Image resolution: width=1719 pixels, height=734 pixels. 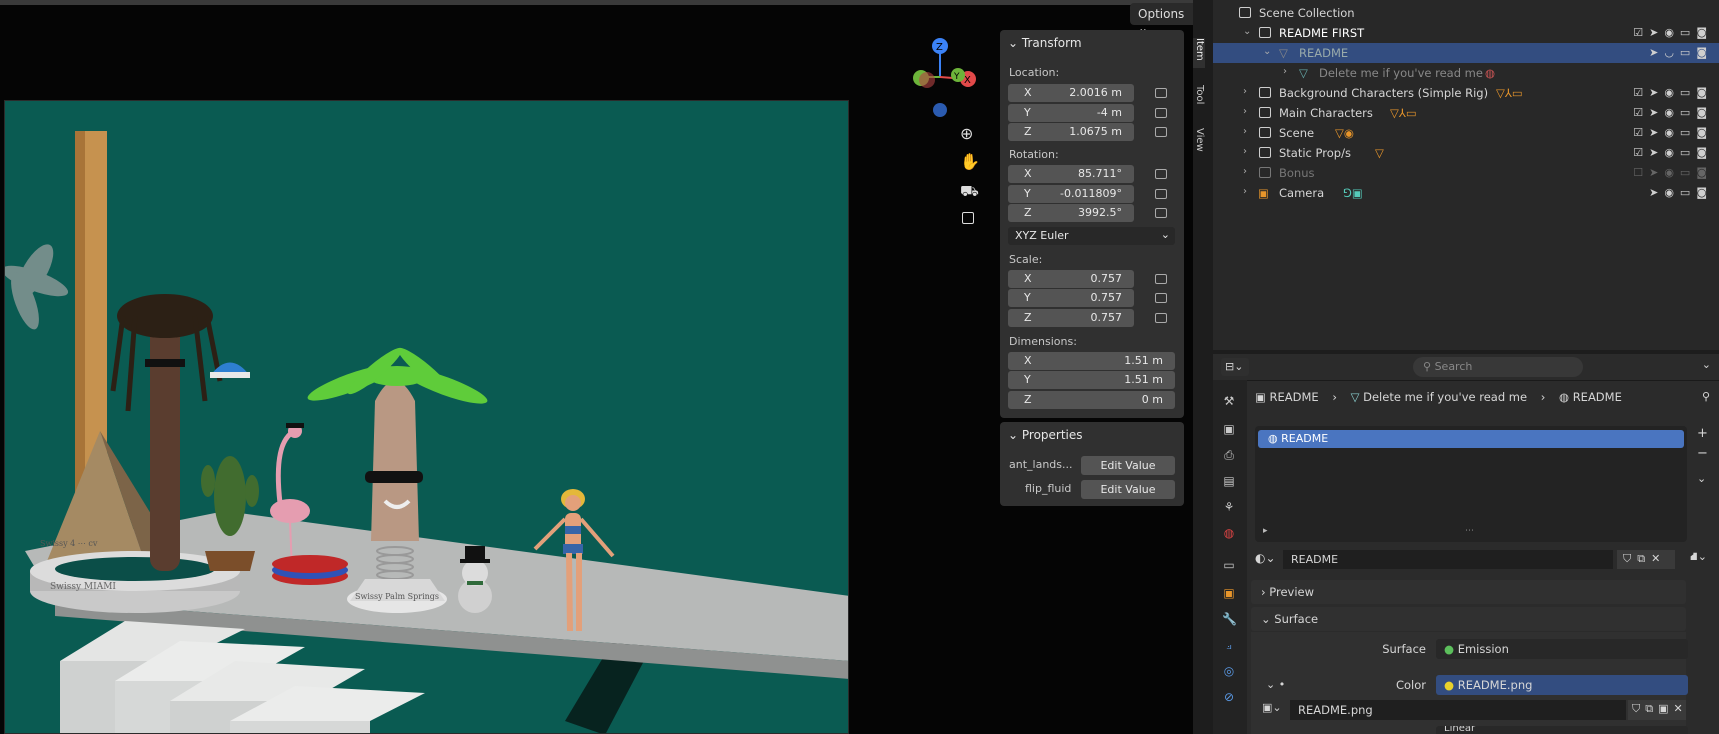 I want to click on add-slot-button: +, so click(x=1702, y=433).